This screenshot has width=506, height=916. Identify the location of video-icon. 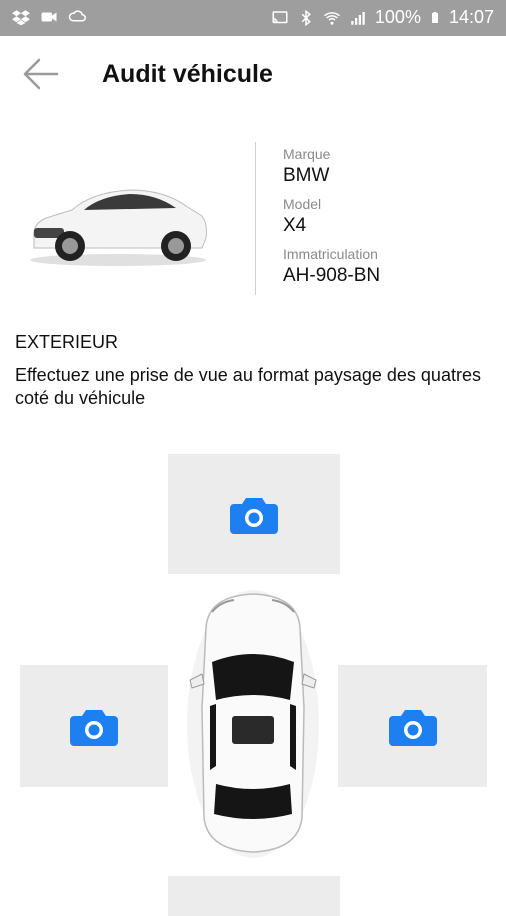
(49, 17).